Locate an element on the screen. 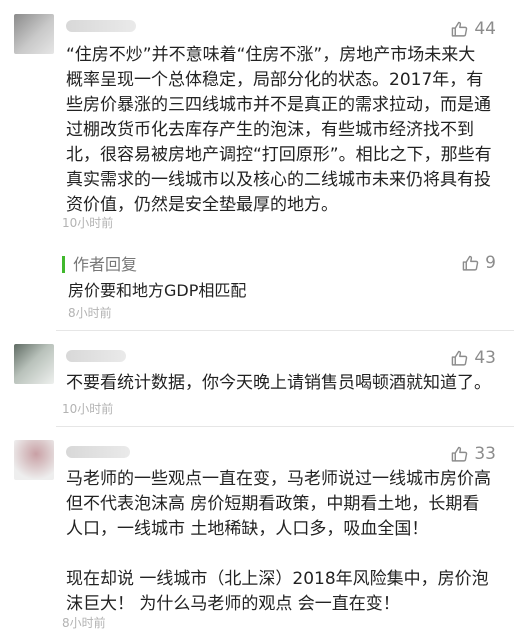  reply-like-button: 9 is located at coordinates (479, 263).